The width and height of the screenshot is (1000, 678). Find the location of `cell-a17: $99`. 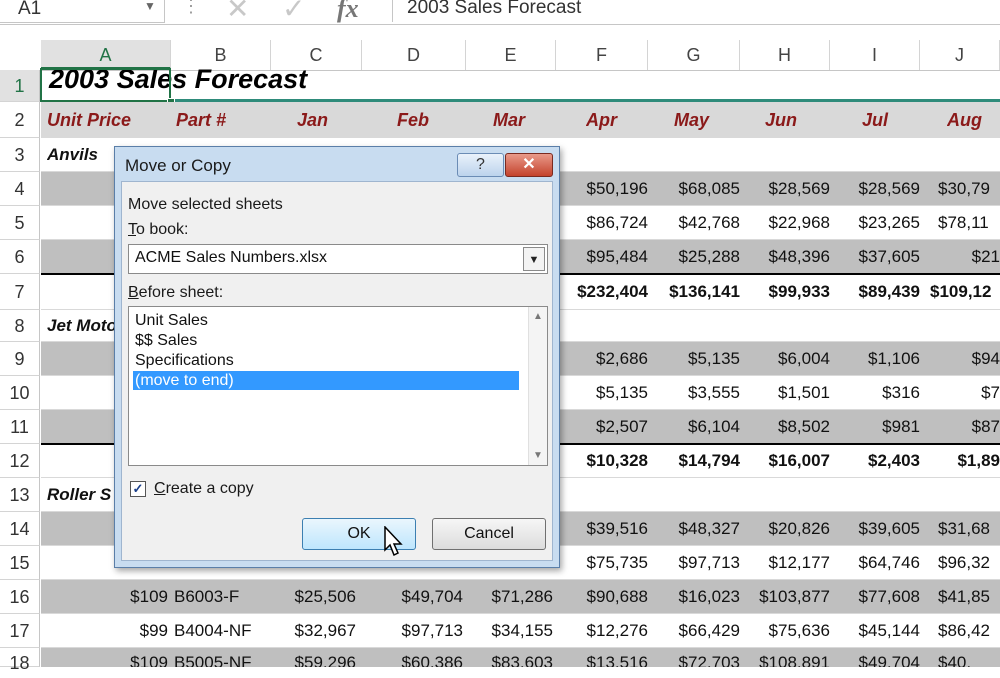

cell-a17: $99 is located at coordinates (124, 630).